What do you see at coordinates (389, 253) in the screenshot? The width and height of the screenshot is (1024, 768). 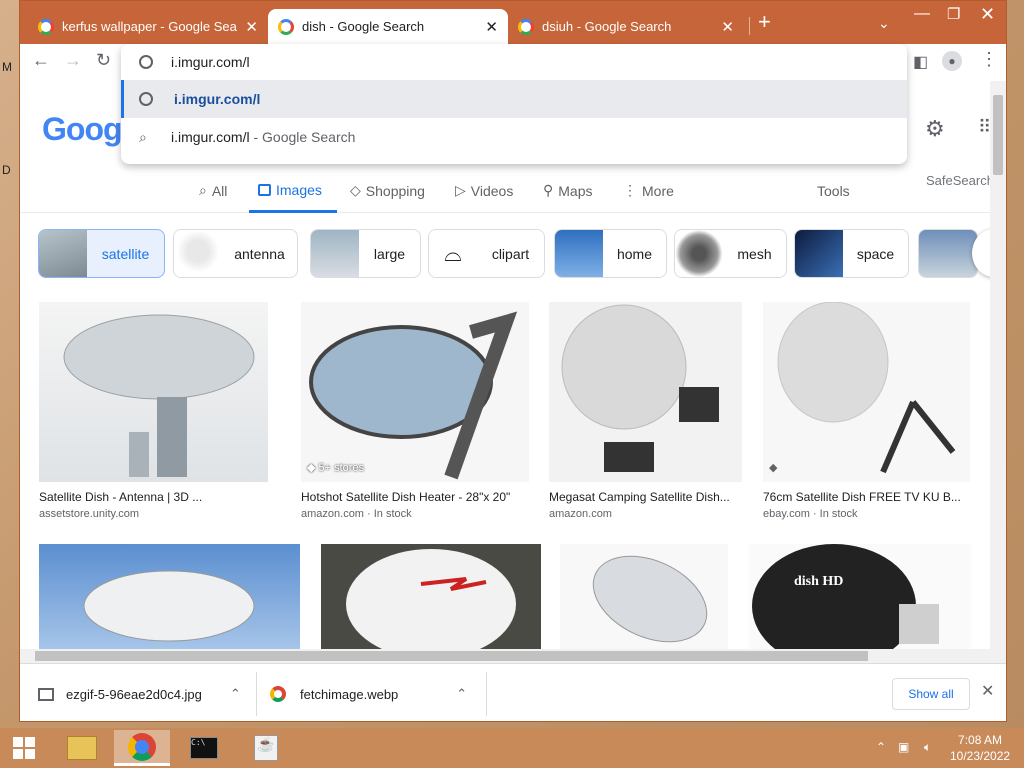 I see `chip-label: large` at bounding box center [389, 253].